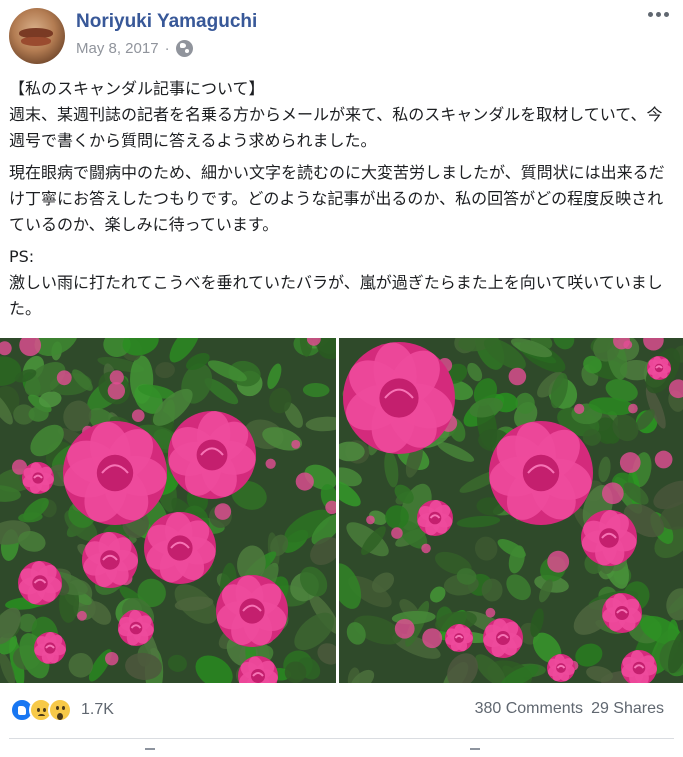 The image size is (683, 757). Describe the element at coordinates (37, 36) in the screenshot. I see `avatar` at that location.